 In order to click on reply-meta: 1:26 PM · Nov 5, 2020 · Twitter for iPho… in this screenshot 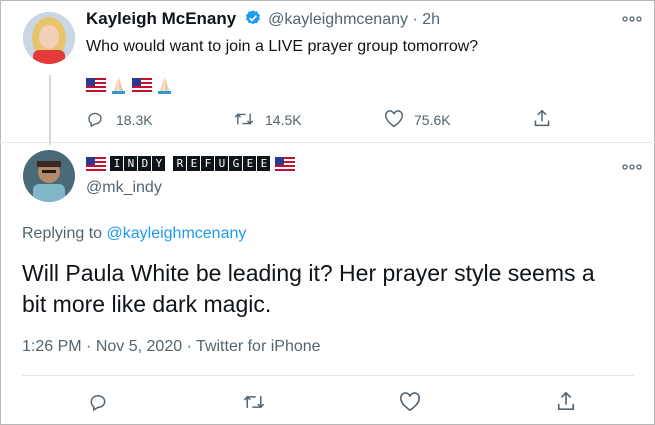, I will do `click(171, 347)`.